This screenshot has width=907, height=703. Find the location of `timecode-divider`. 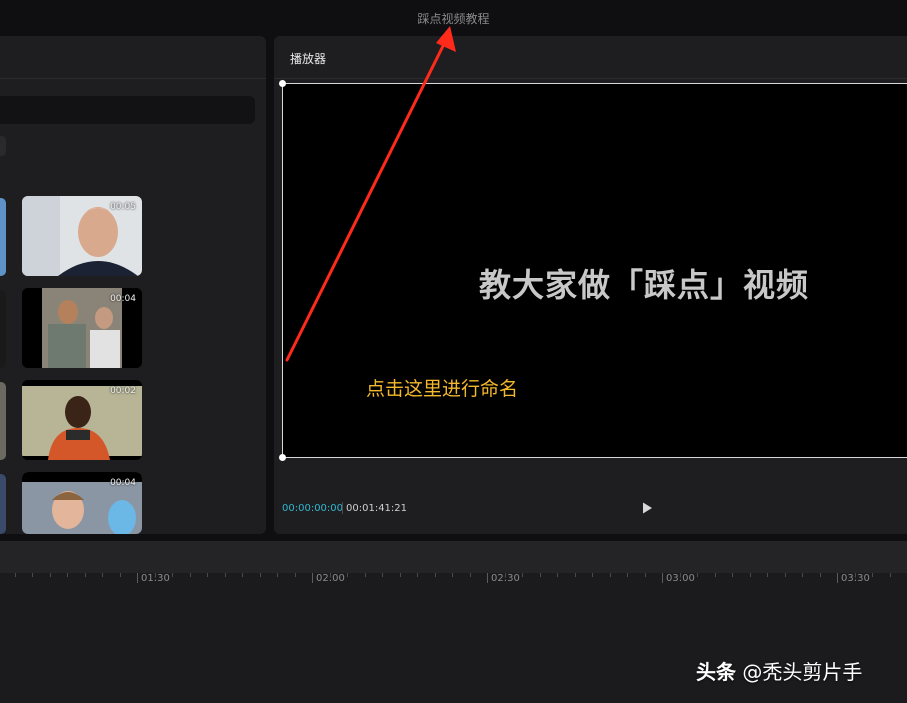

timecode-divider is located at coordinates (342, 508).